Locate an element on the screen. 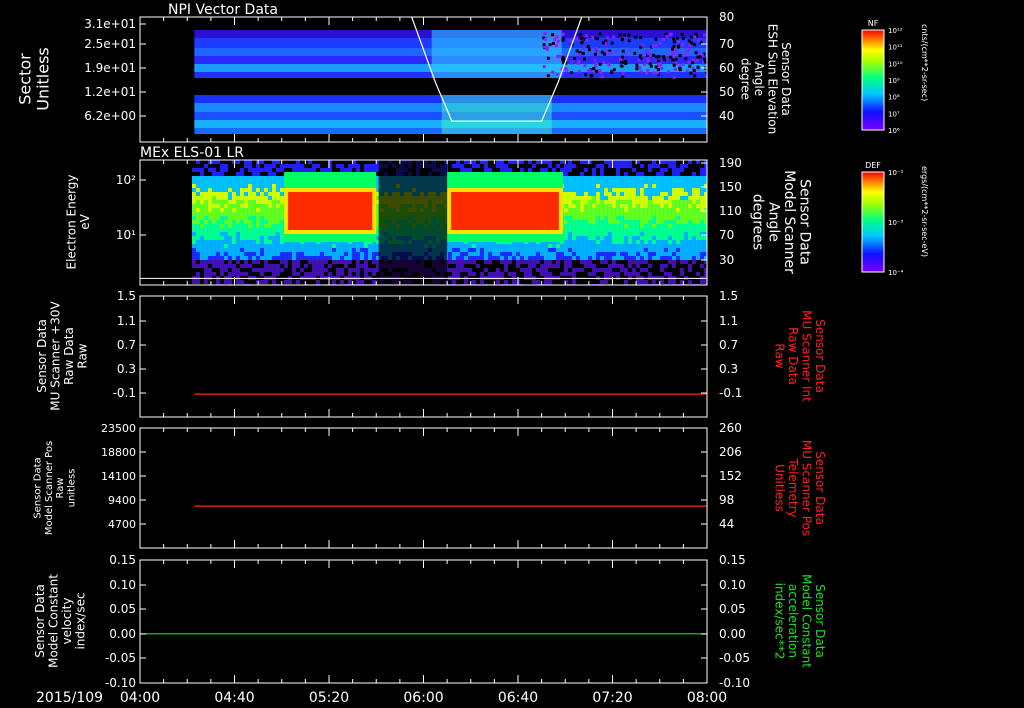 This screenshot has height=708, width=1024. y-axis-label-line: index/sec is located at coordinates (80, 620).